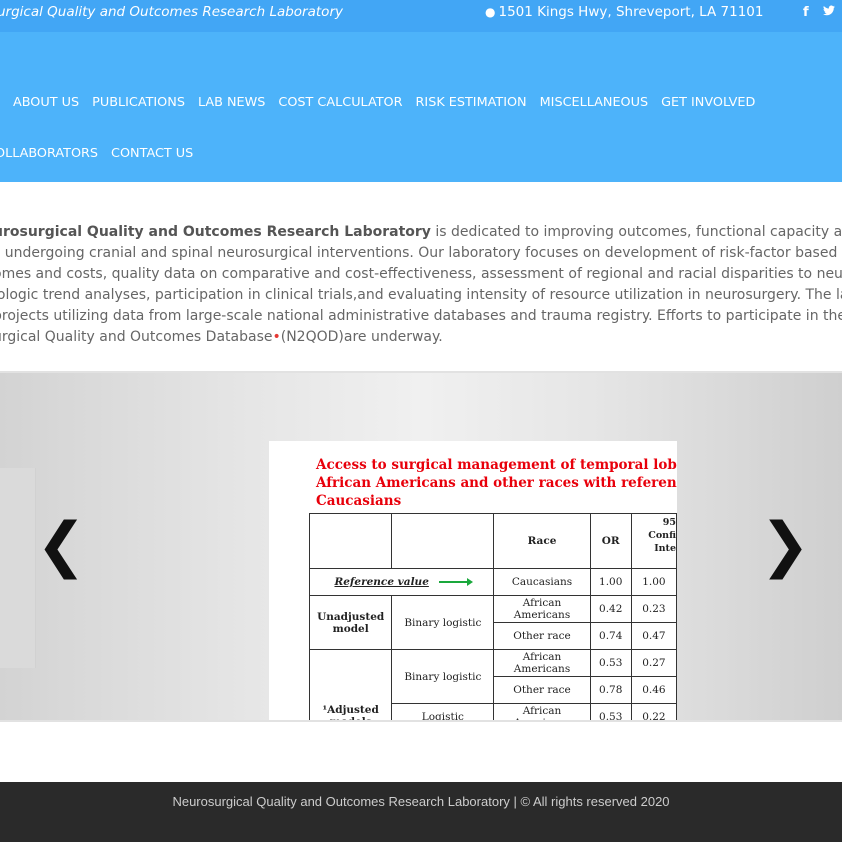  What do you see at coordinates (610, 582) in the screenshot?
I see `table-cell-or: 1.00` at bounding box center [610, 582].